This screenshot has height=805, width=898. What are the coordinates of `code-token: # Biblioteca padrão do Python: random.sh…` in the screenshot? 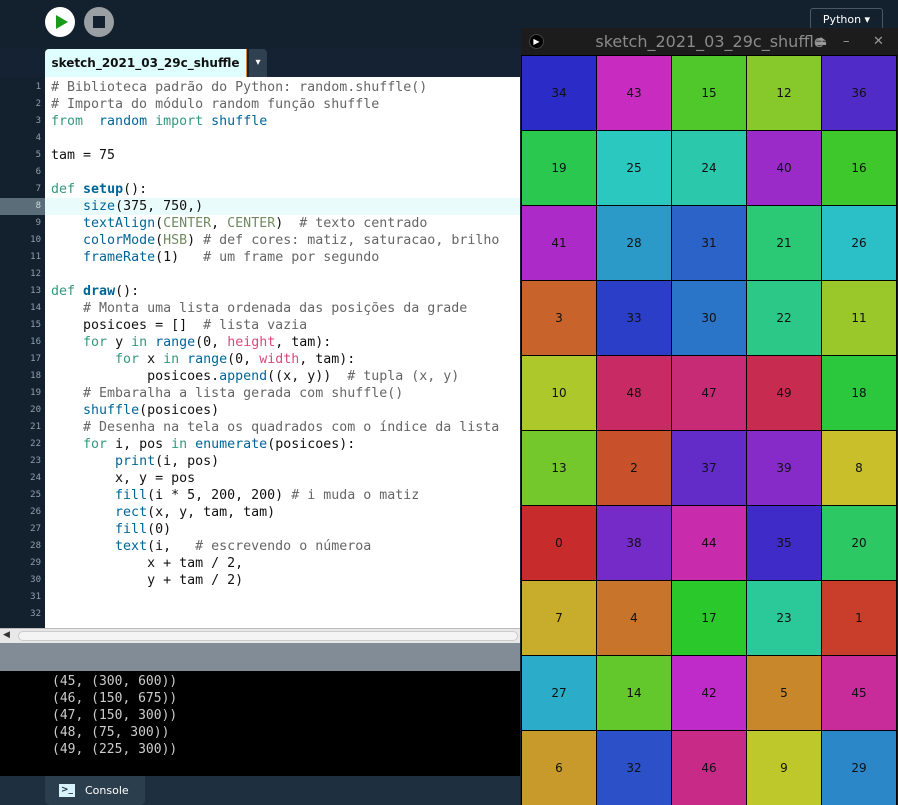 It's located at (239, 87).